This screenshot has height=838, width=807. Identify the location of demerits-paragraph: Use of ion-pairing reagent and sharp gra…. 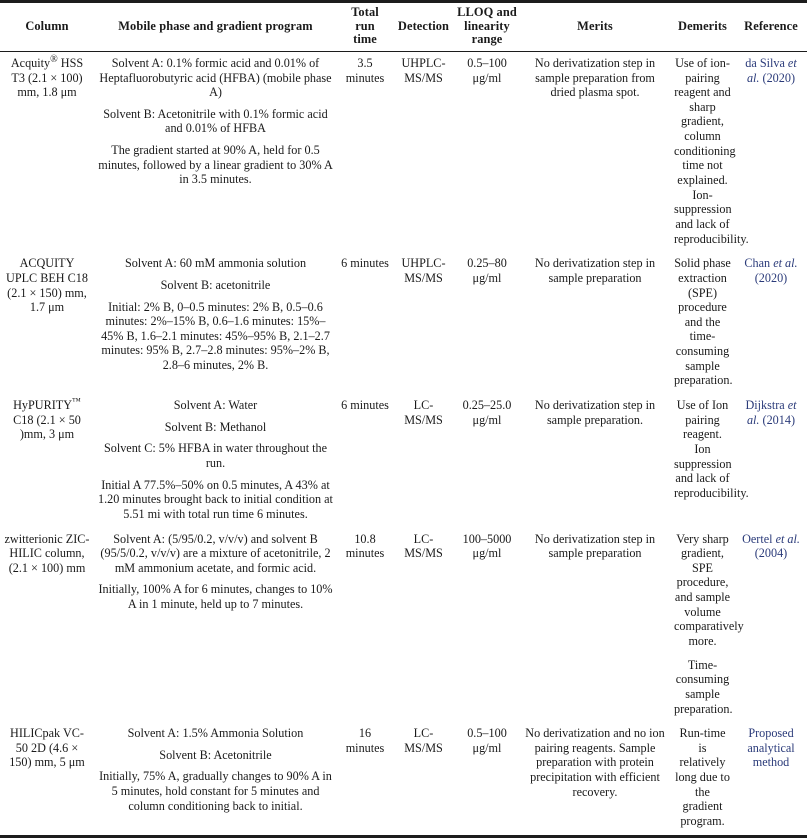
(711, 150).